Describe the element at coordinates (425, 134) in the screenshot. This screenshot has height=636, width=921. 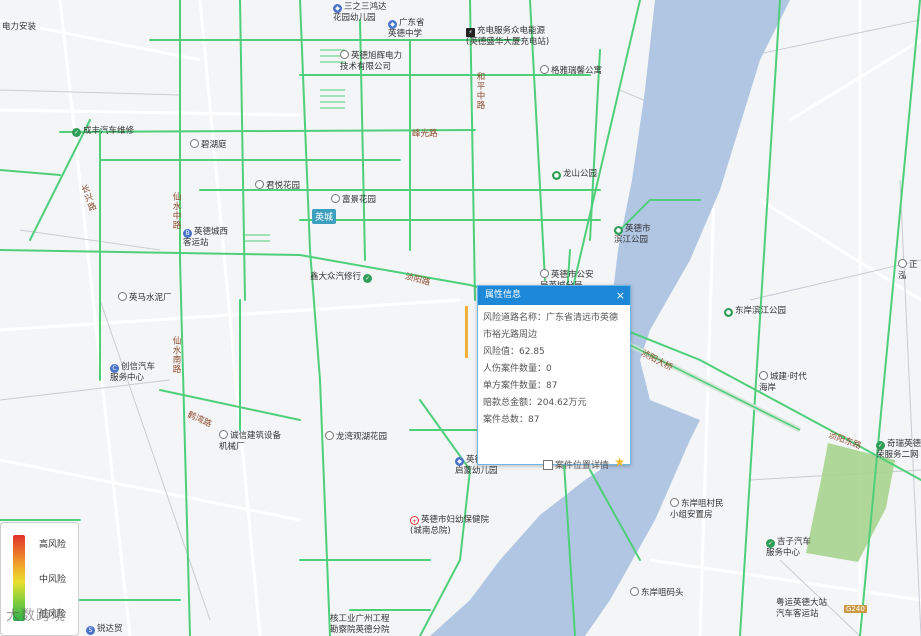
I see `road-label: 峰光路` at that location.